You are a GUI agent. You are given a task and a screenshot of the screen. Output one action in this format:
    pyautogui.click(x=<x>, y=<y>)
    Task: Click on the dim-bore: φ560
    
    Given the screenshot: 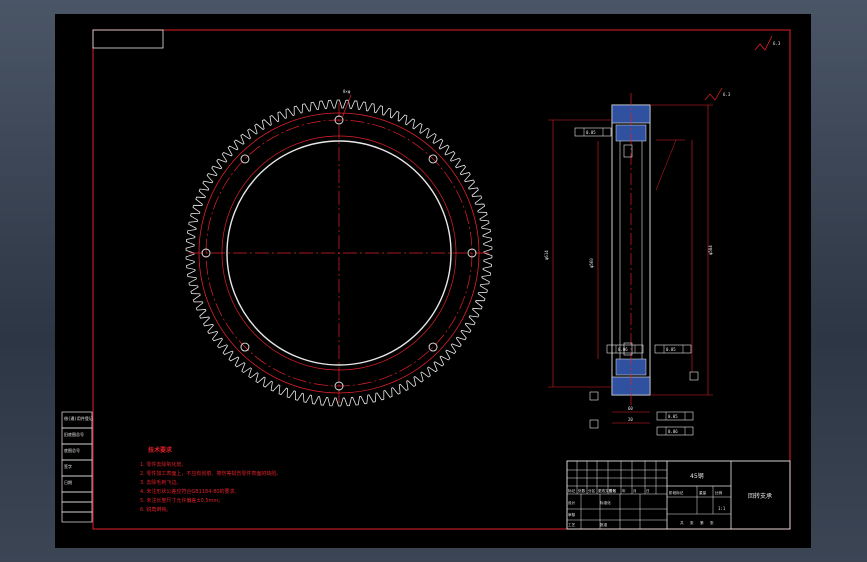 What is the action you would take?
    pyautogui.click(x=591, y=263)
    